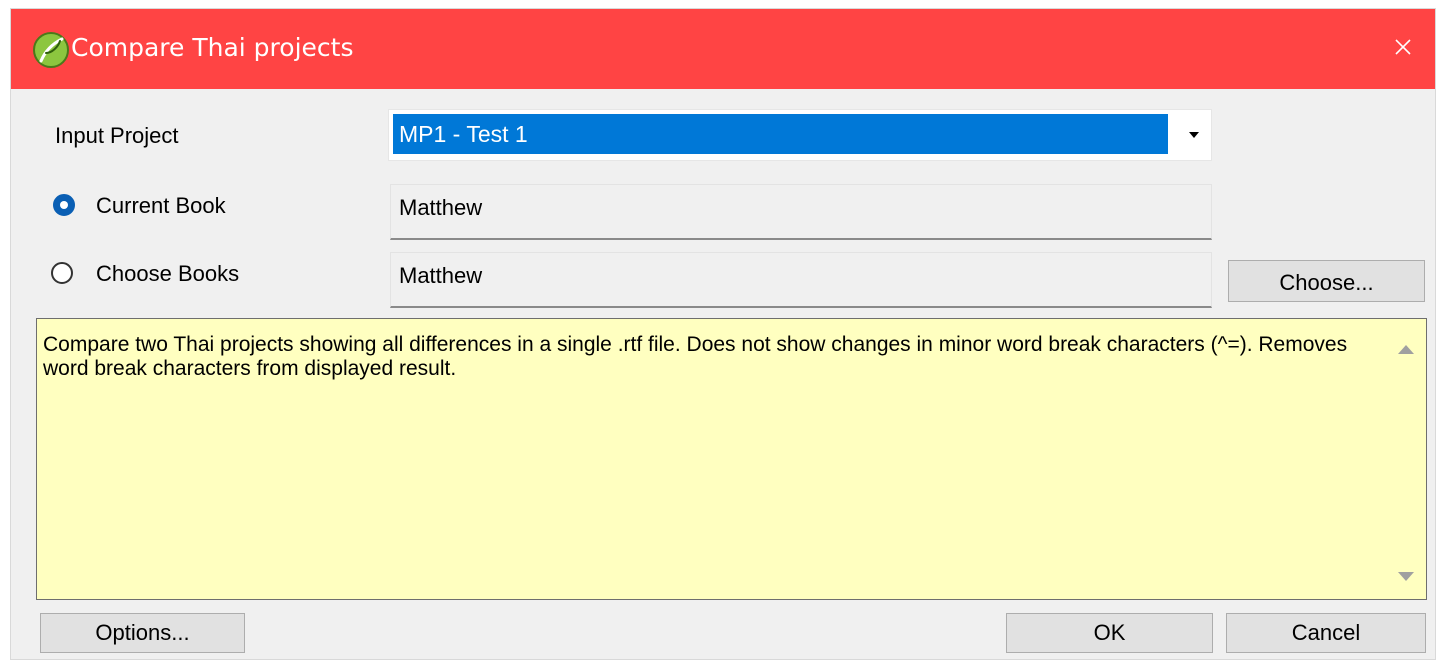 The height and width of the screenshot is (662, 1438). What do you see at coordinates (801, 280) in the screenshot?
I see `choose-books-field: Matthew` at bounding box center [801, 280].